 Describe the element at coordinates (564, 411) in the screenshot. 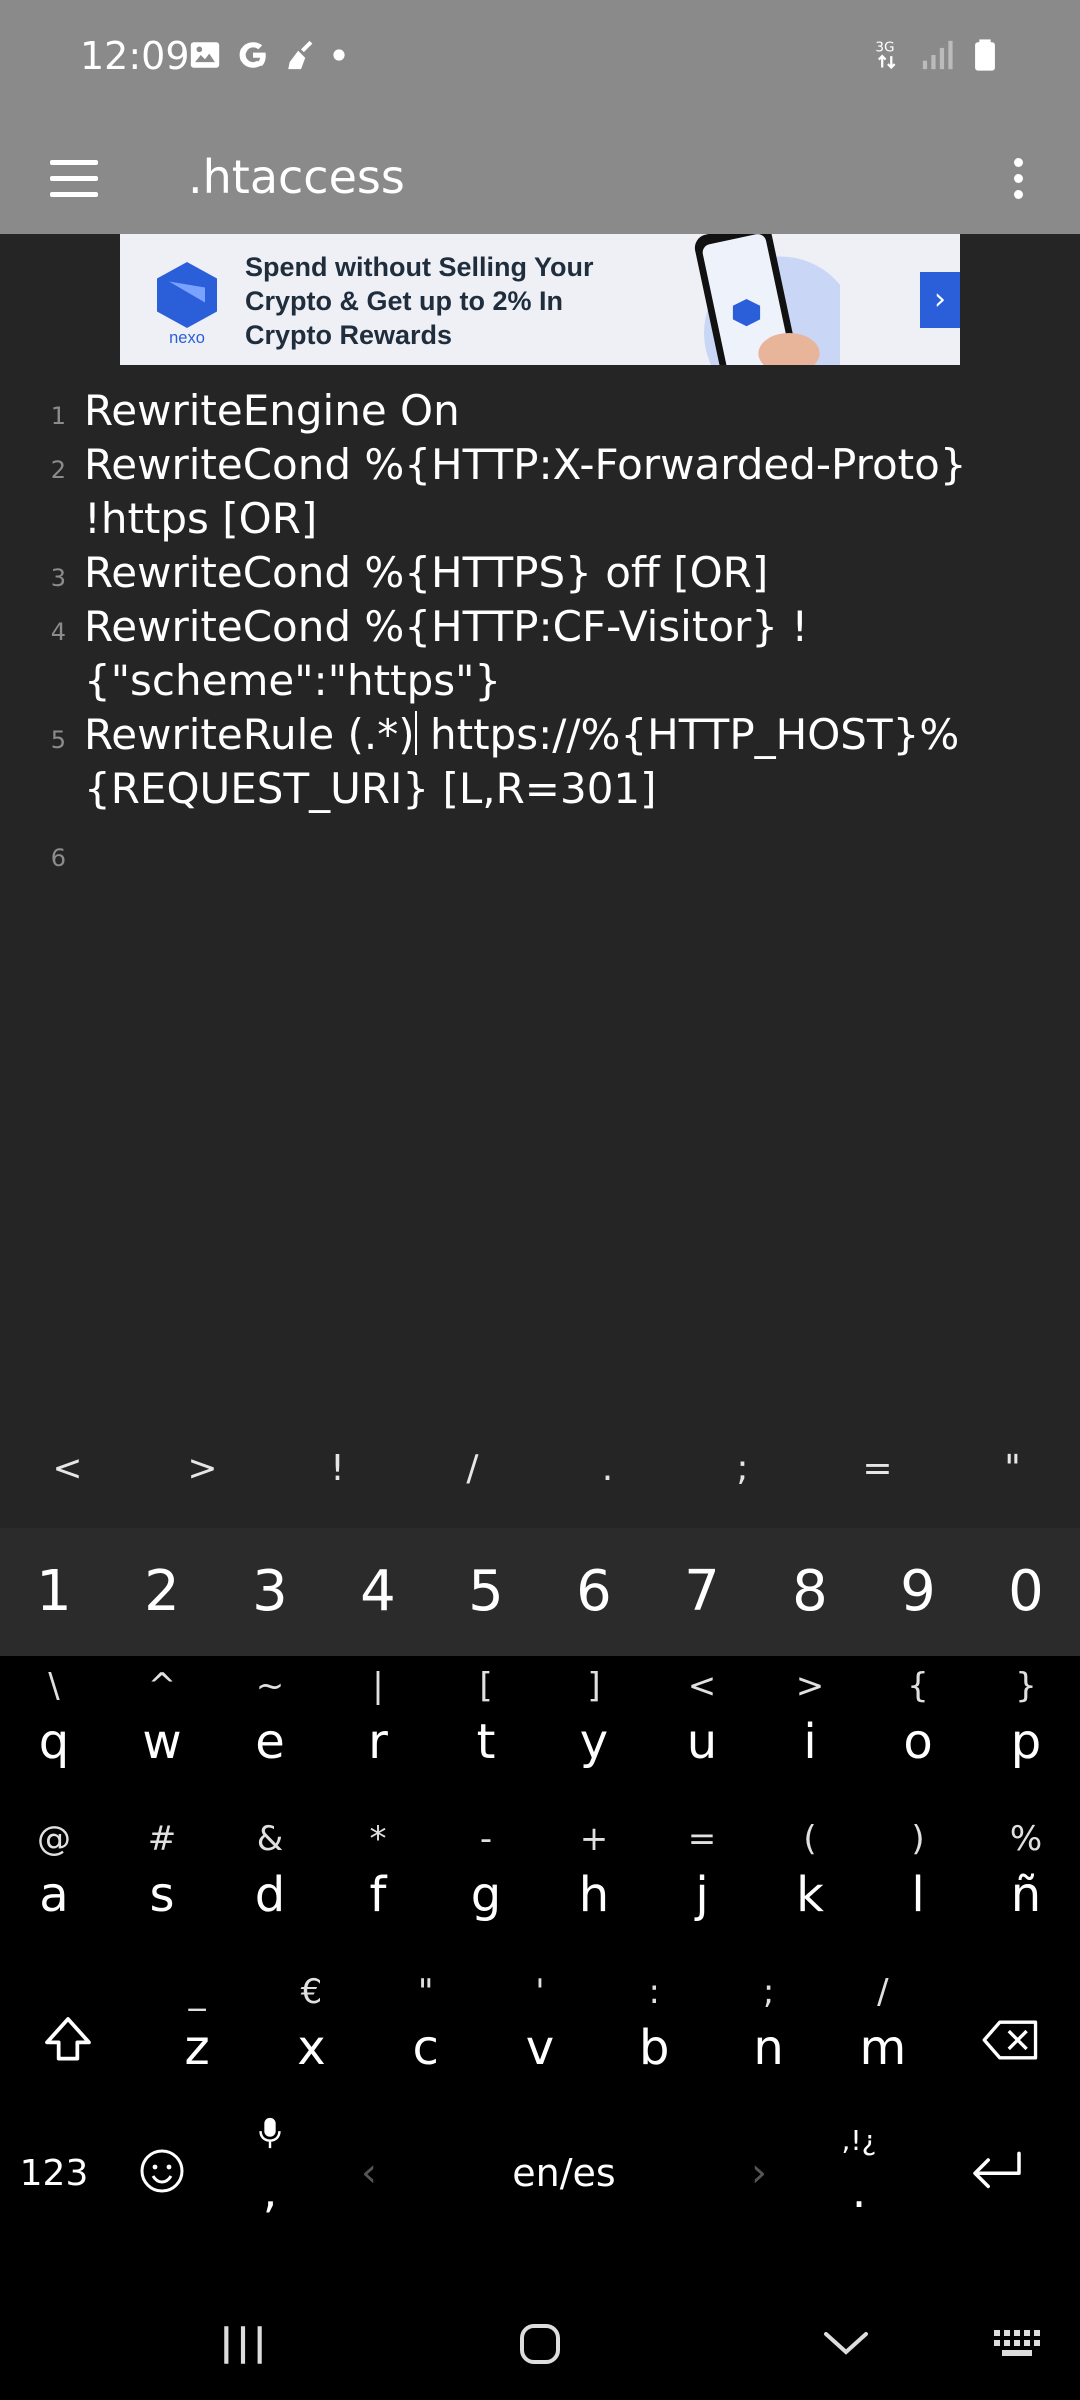

I see `line-text: RewriteEngine On` at that location.